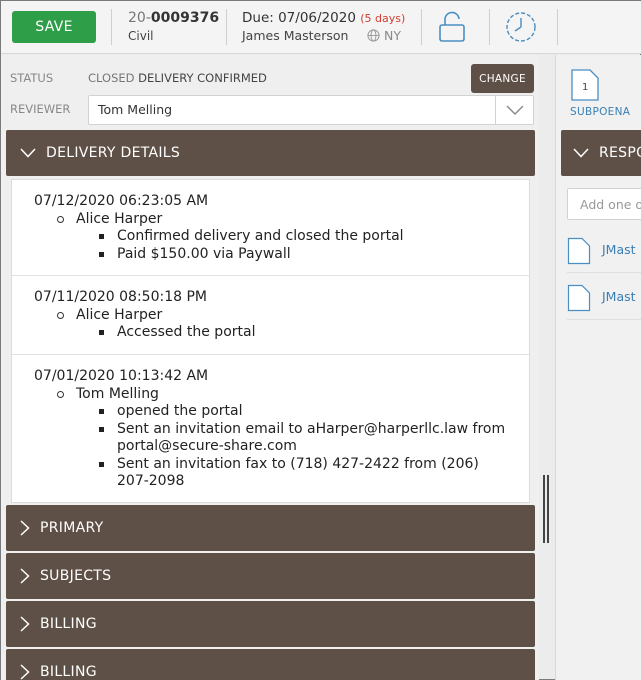  What do you see at coordinates (270, 528) in the screenshot?
I see `section-primary: PRIMARY` at bounding box center [270, 528].